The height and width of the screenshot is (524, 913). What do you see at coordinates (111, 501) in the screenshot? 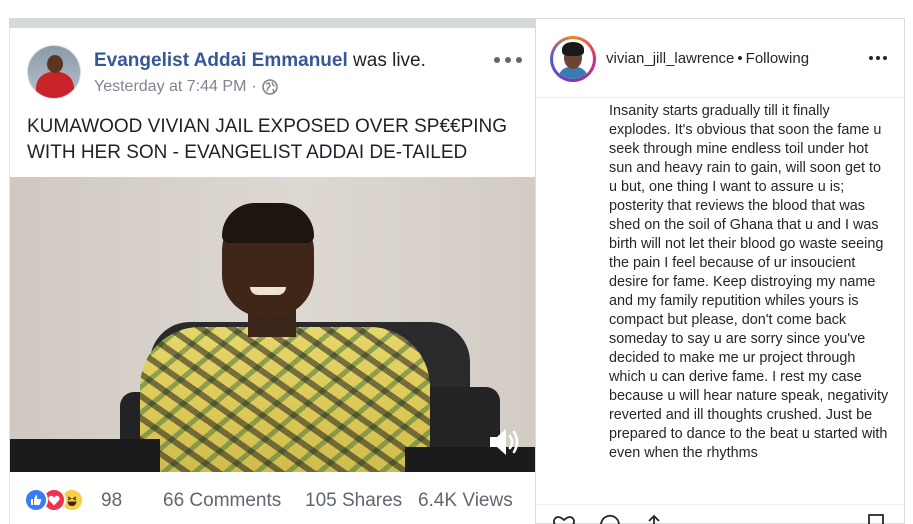
I see `reaction-count: 98` at bounding box center [111, 501].